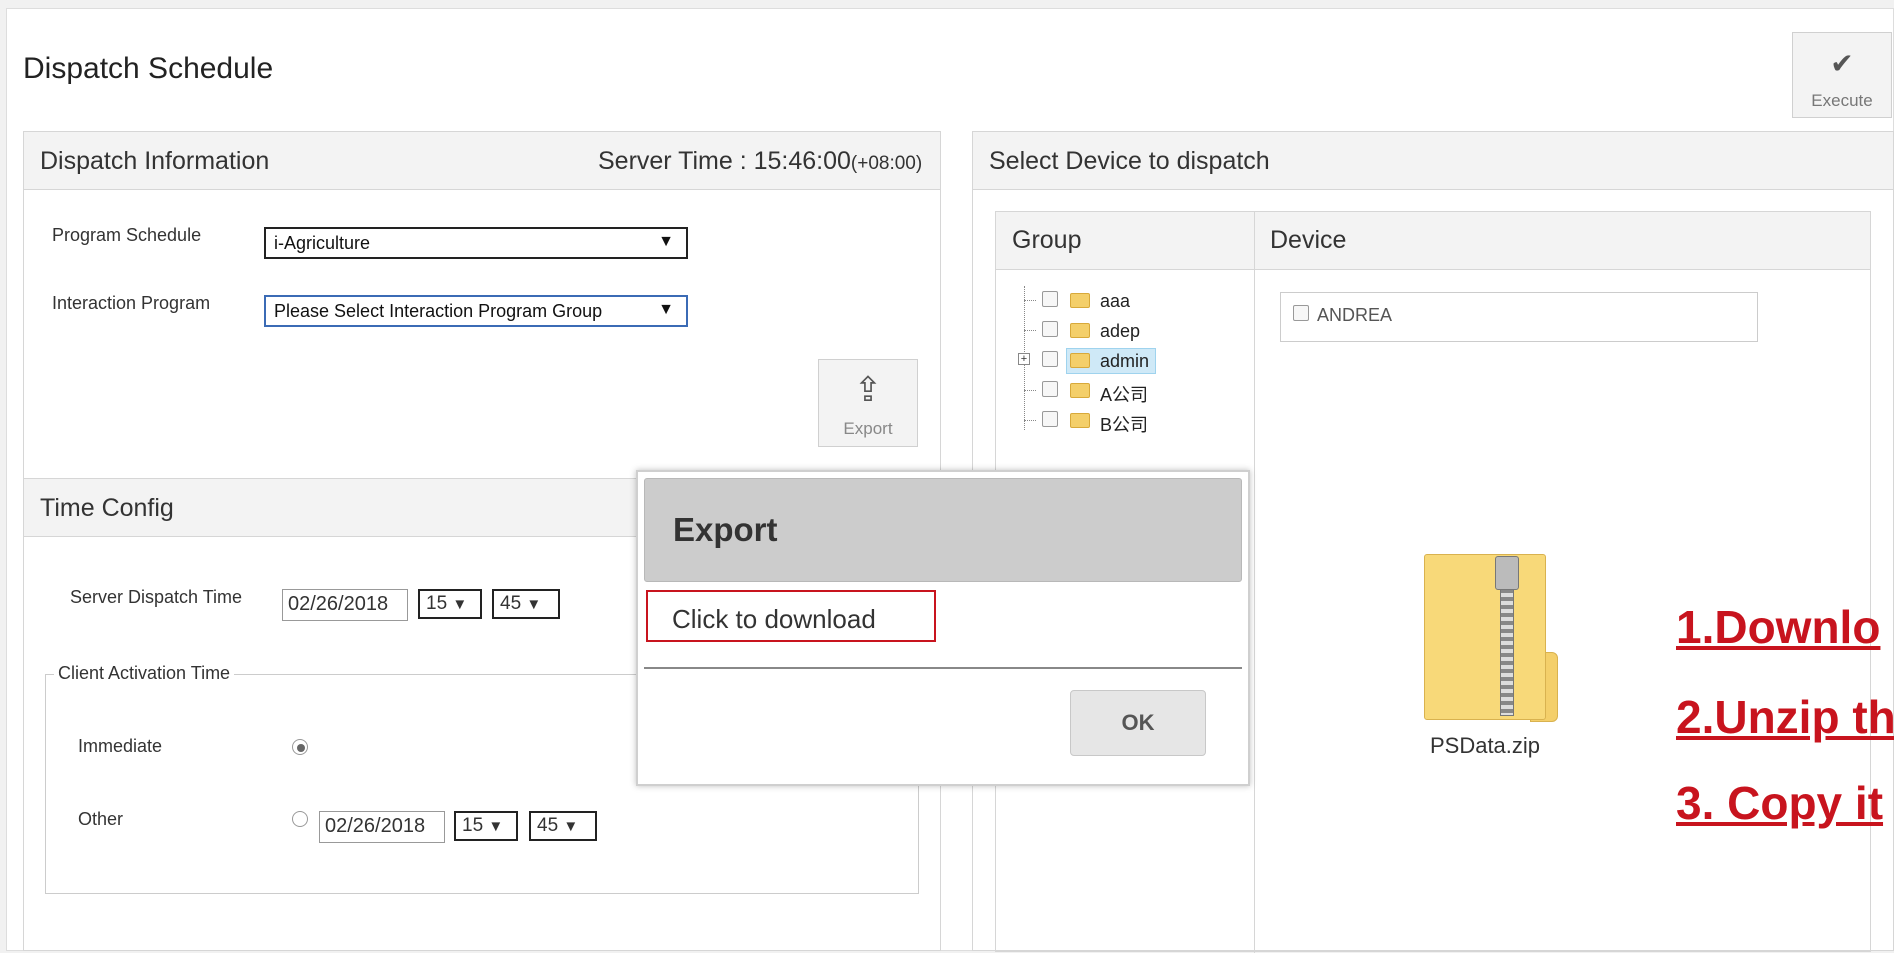  Describe the element at coordinates (120, 746) in the screenshot. I see `immediate-label: Immediate` at that location.